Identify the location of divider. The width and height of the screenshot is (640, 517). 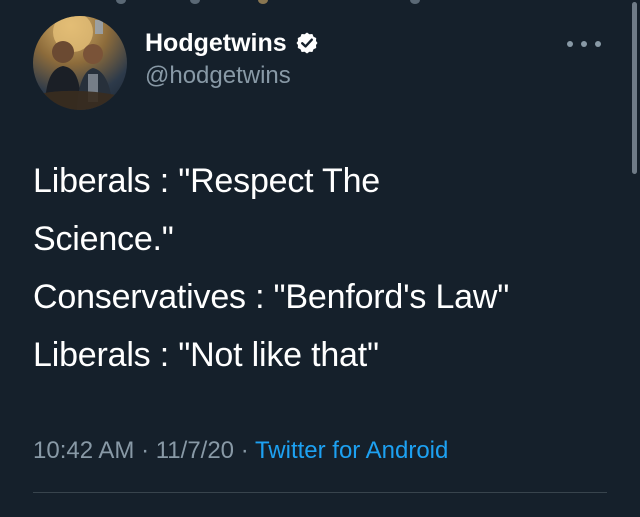
(320, 492).